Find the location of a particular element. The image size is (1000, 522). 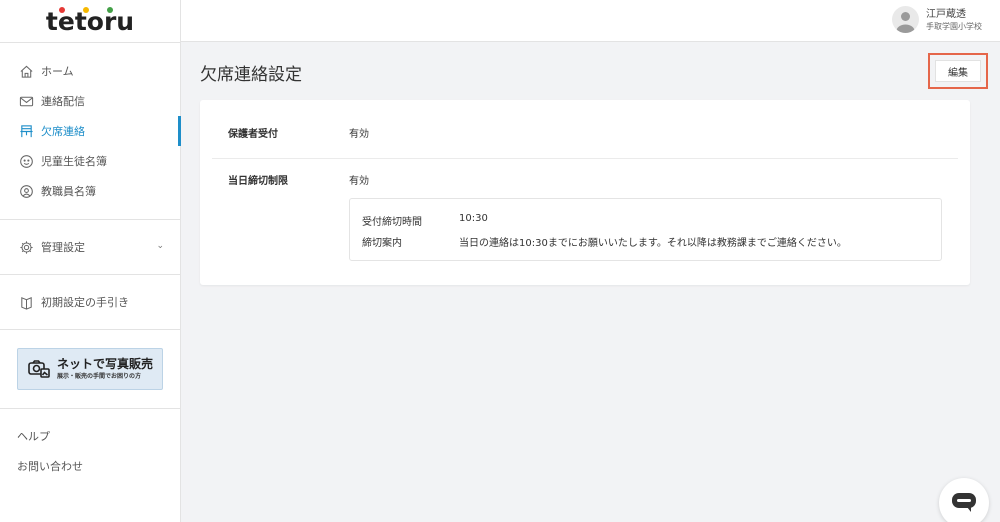

top-bar: 江戸蔵透 手取学園小学校 is located at coordinates (590, 21).